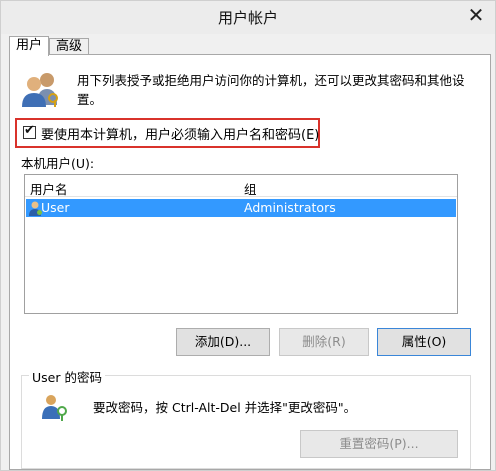 The height and width of the screenshot is (471, 496). I want to click on properties-button: 属性(O), so click(424, 342).